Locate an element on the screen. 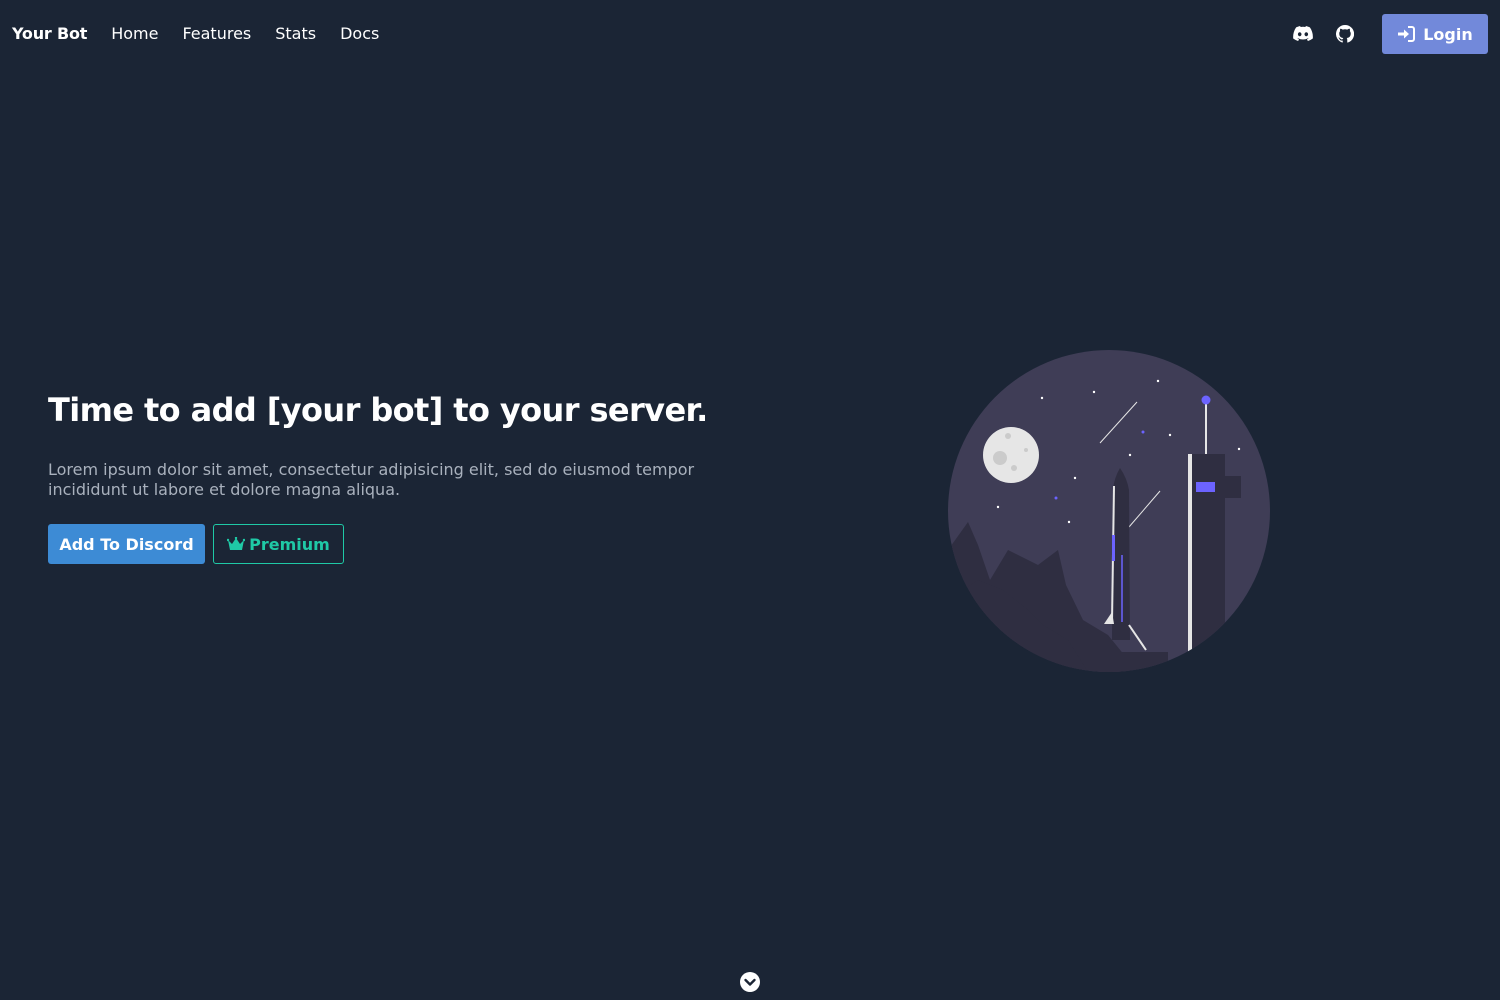 The width and height of the screenshot is (1500, 1000). login-label: Login is located at coordinates (1448, 34).